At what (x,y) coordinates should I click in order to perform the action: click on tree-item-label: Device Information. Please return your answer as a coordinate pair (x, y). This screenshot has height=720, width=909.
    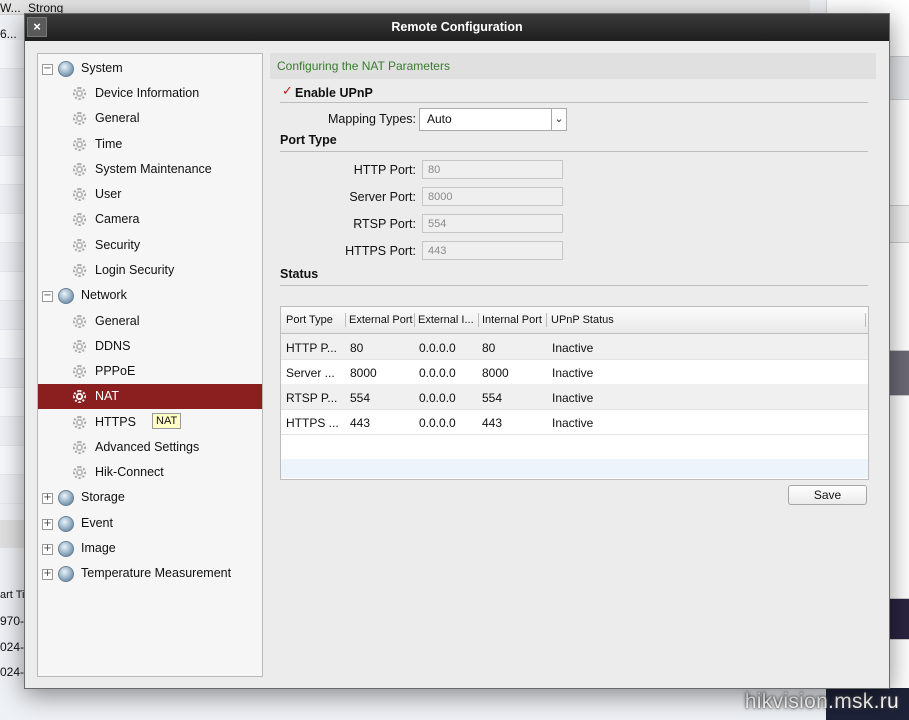
    Looking at the image, I should click on (147, 93).